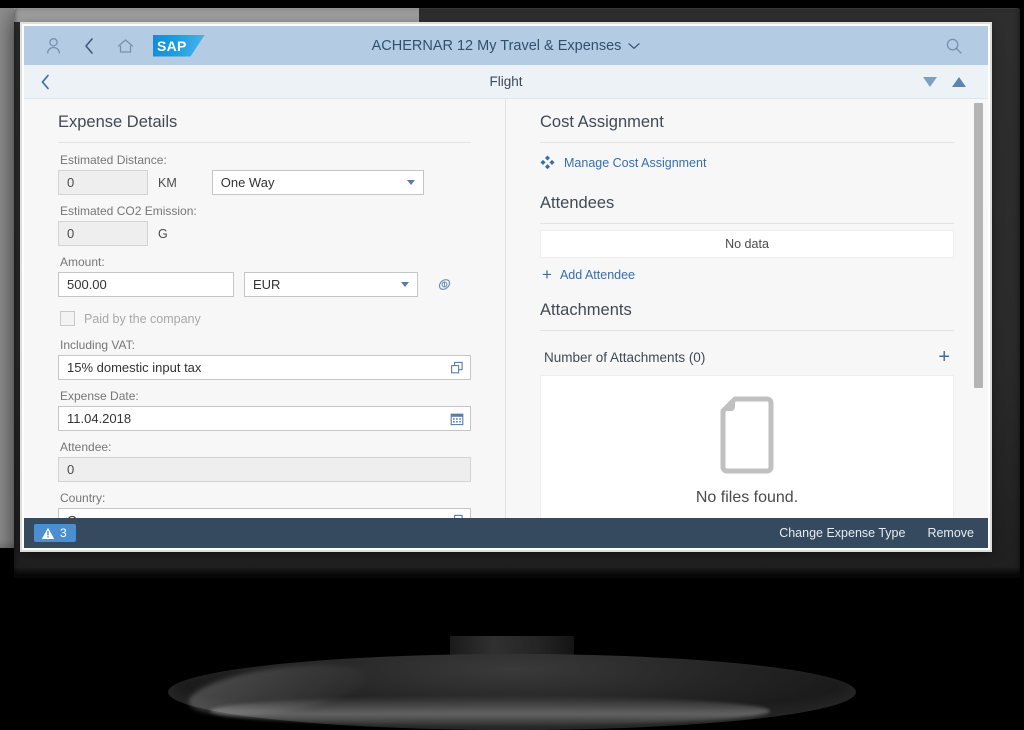  Describe the element at coordinates (842, 533) in the screenshot. I see `change-expense-type-button: Change Expense Type` at that location.